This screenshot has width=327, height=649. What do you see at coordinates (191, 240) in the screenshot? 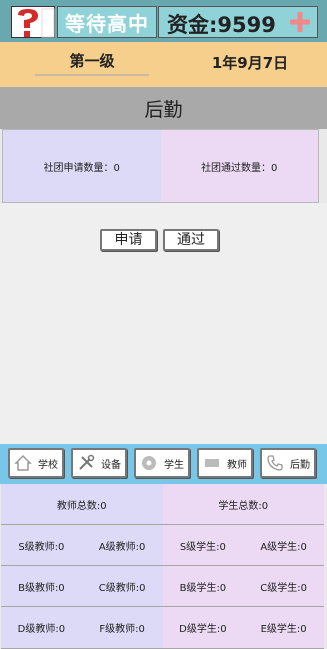
I see `approve-button: 通过` at bounding box center [191, 240].